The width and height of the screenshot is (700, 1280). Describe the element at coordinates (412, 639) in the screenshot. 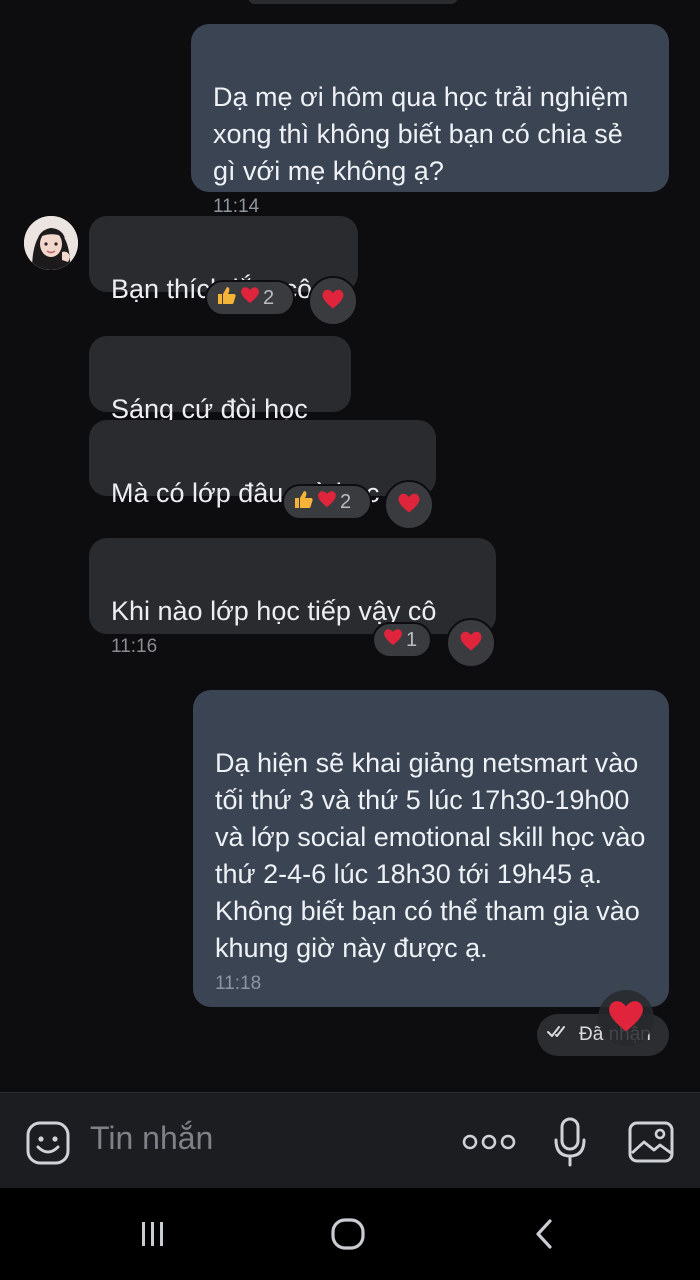

I see `reaction-count: 1` at that location.